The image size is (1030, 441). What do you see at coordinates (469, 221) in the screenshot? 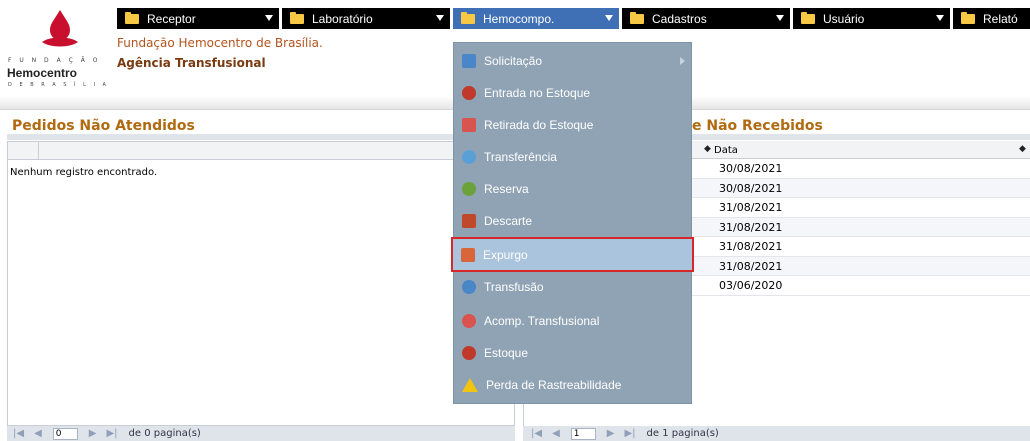
I see `discard-icon` at bounding box center [469, 221].